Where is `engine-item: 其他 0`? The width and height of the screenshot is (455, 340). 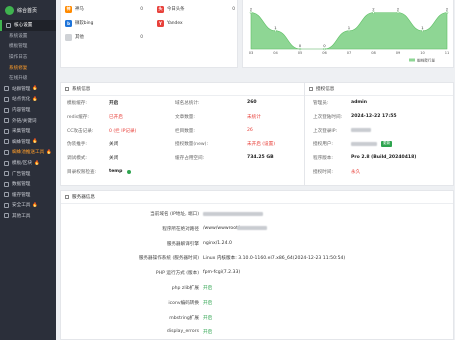 engine-item: 其他 0 is located at coordinates (104, 37).